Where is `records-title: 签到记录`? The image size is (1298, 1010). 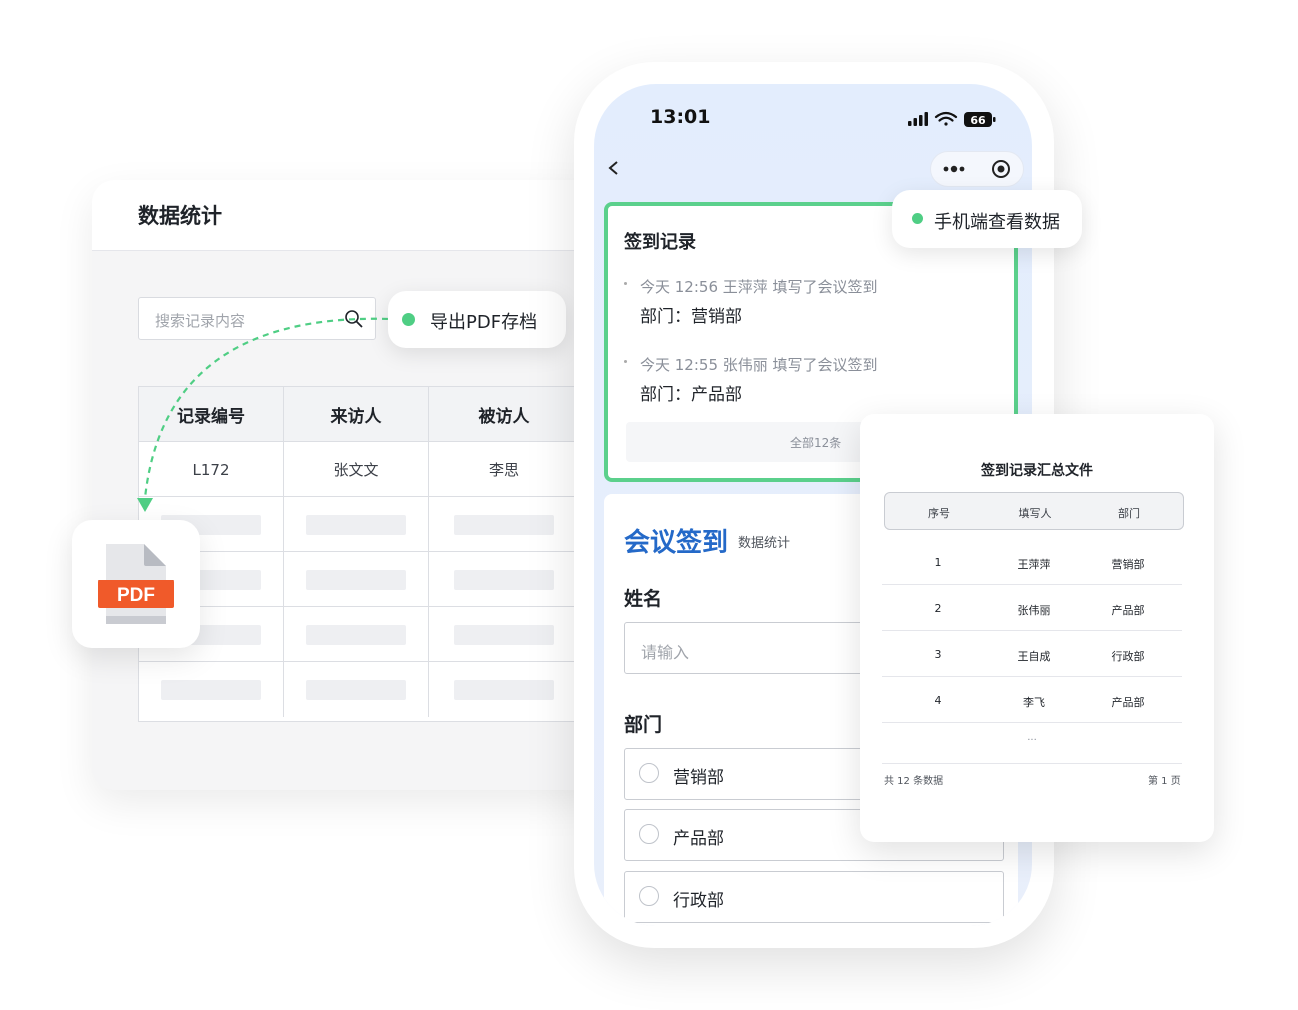 records-title: 签到记录 is located at coordinates (660, 242).